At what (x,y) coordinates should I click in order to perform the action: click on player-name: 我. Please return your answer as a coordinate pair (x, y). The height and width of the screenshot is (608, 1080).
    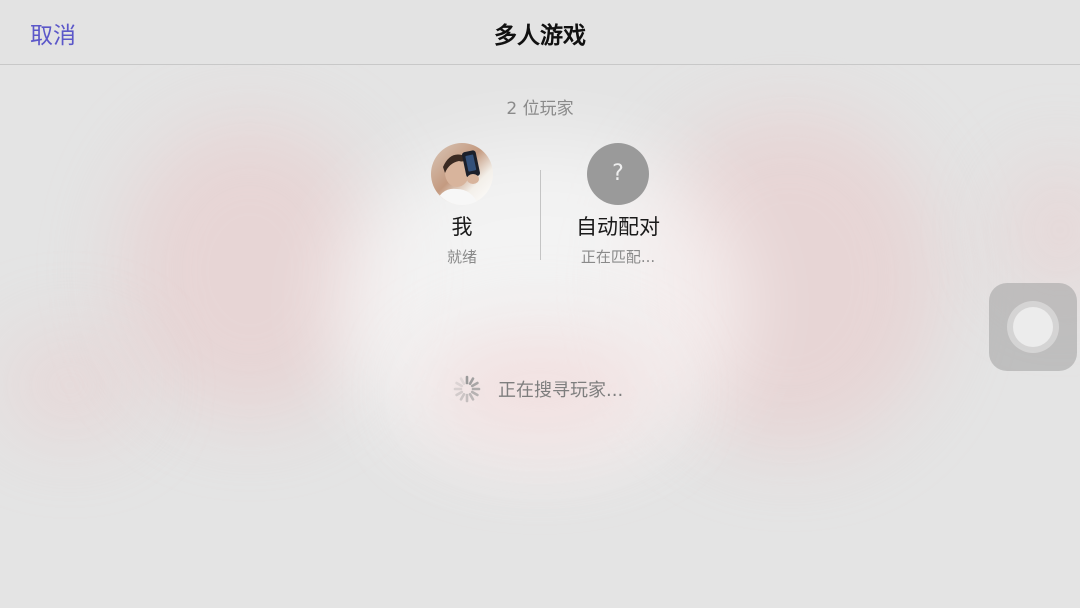
    Looking at the image, I should click on (462, 227).